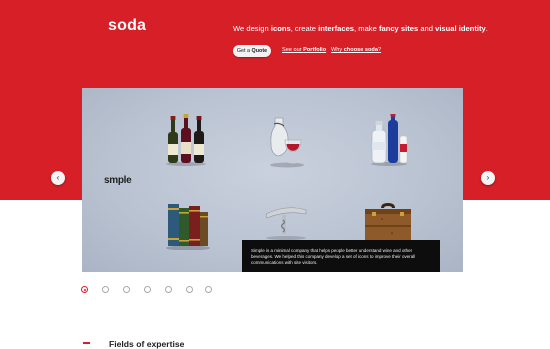 Image resolution: width=550 pixels, height=349 pixels. Describe the element at coordinates (188, 227) in the screenshot. I see `books-icon` at that location.